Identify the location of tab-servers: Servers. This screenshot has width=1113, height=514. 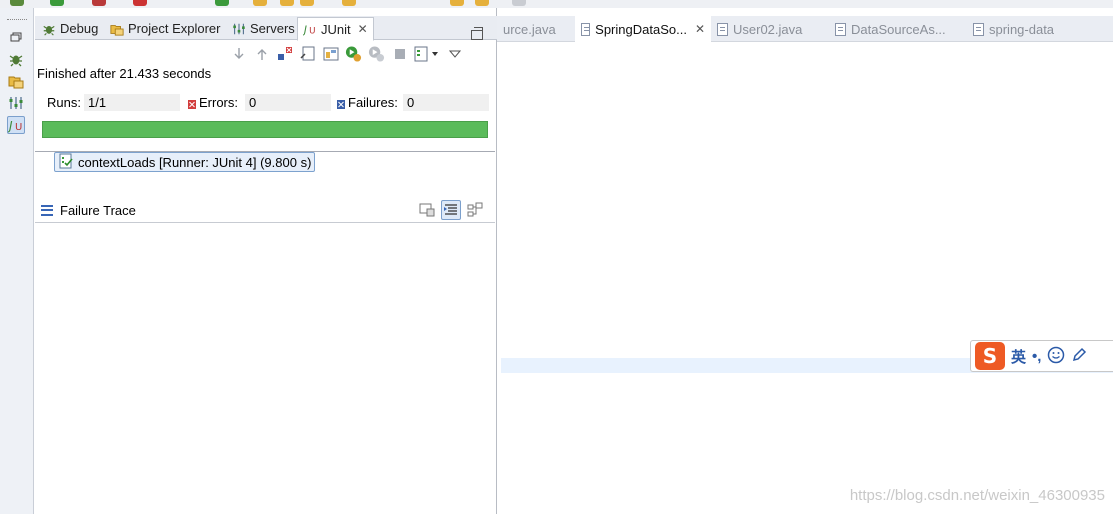
(263, 28).